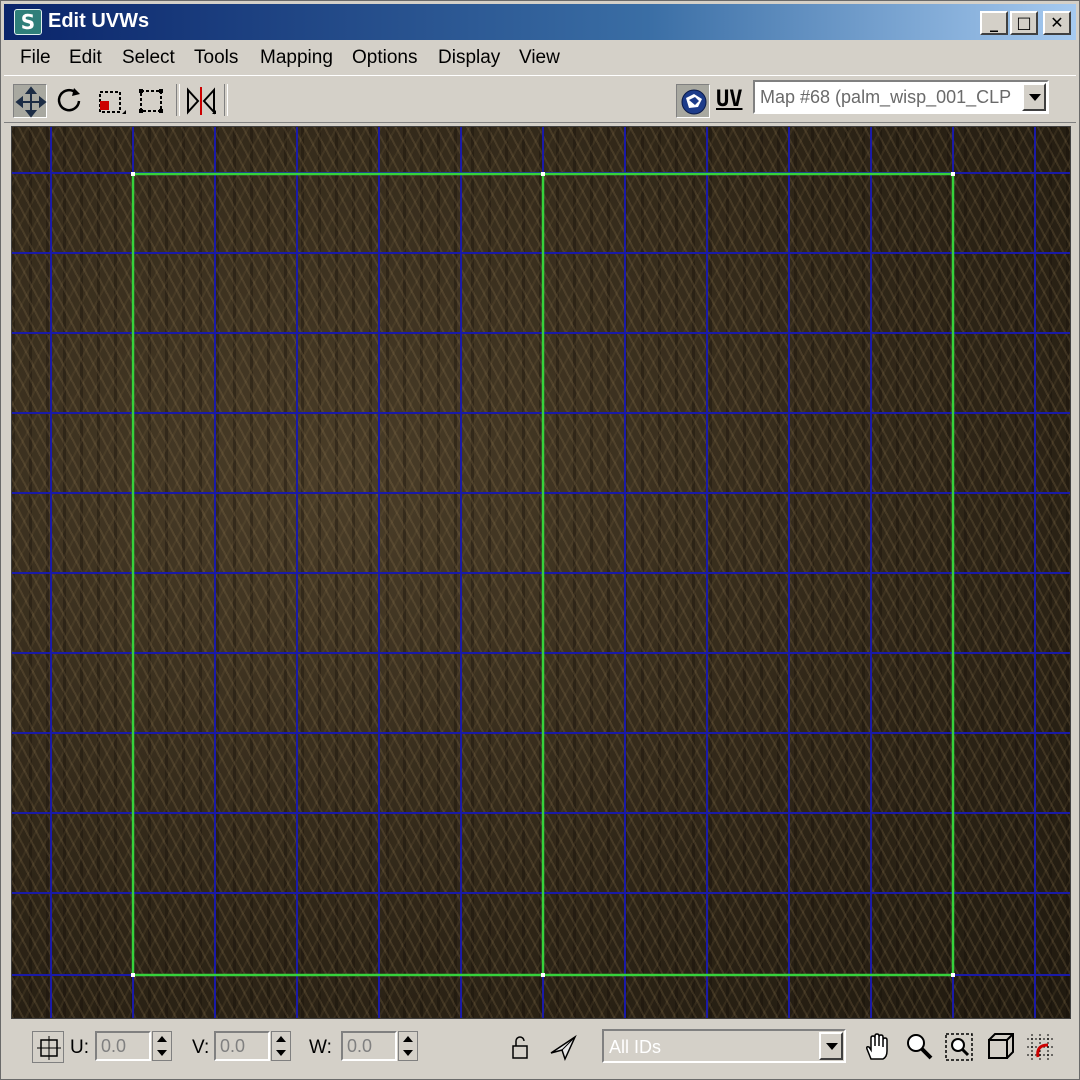 Image resolution: width=1080 pixels, height=1080 pixels. I want to click on close-button: ✕, so click(1057, 23).